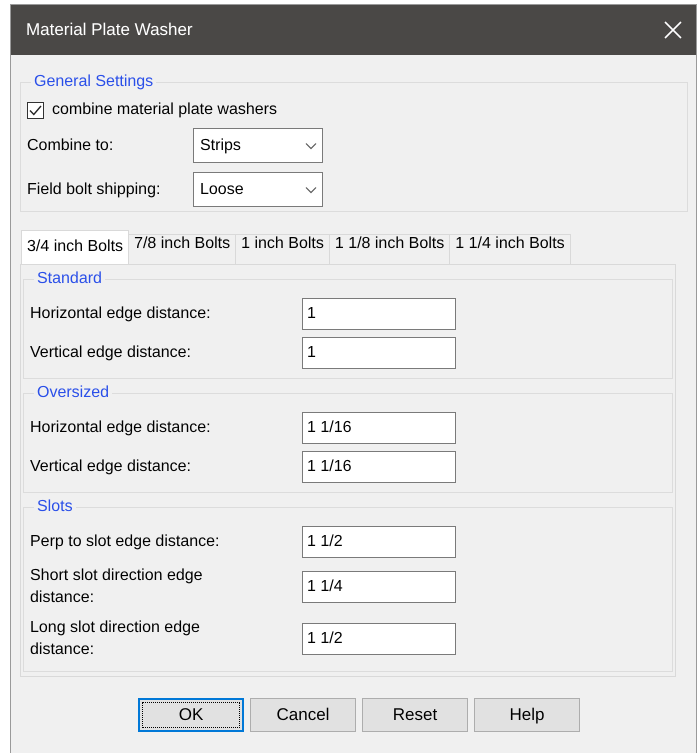 This screenshot has height=753, width=699. I want to click on close-icon, so click(673, 30).